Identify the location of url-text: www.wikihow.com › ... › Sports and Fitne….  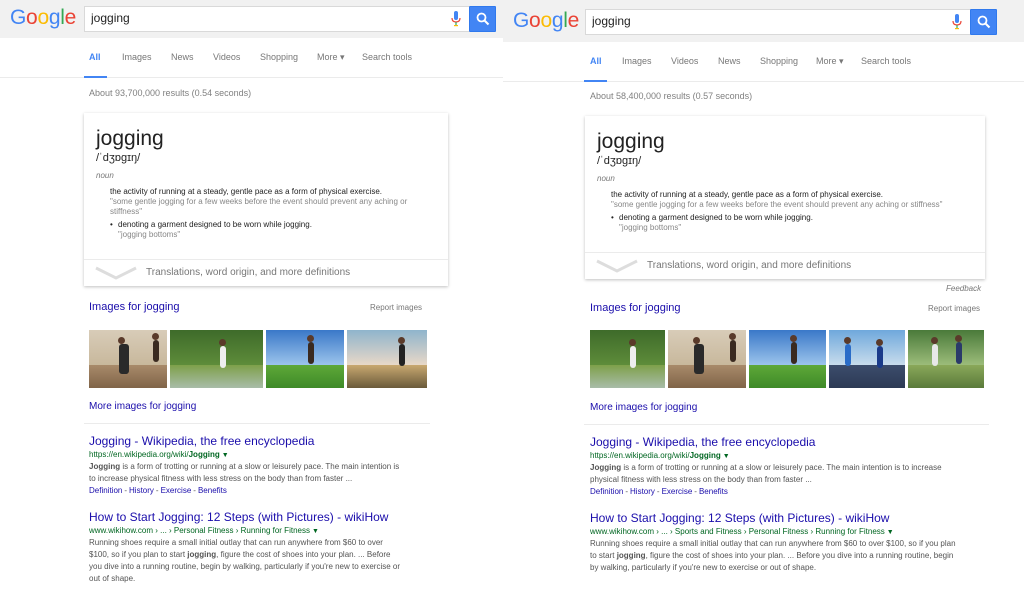
(737, 531).